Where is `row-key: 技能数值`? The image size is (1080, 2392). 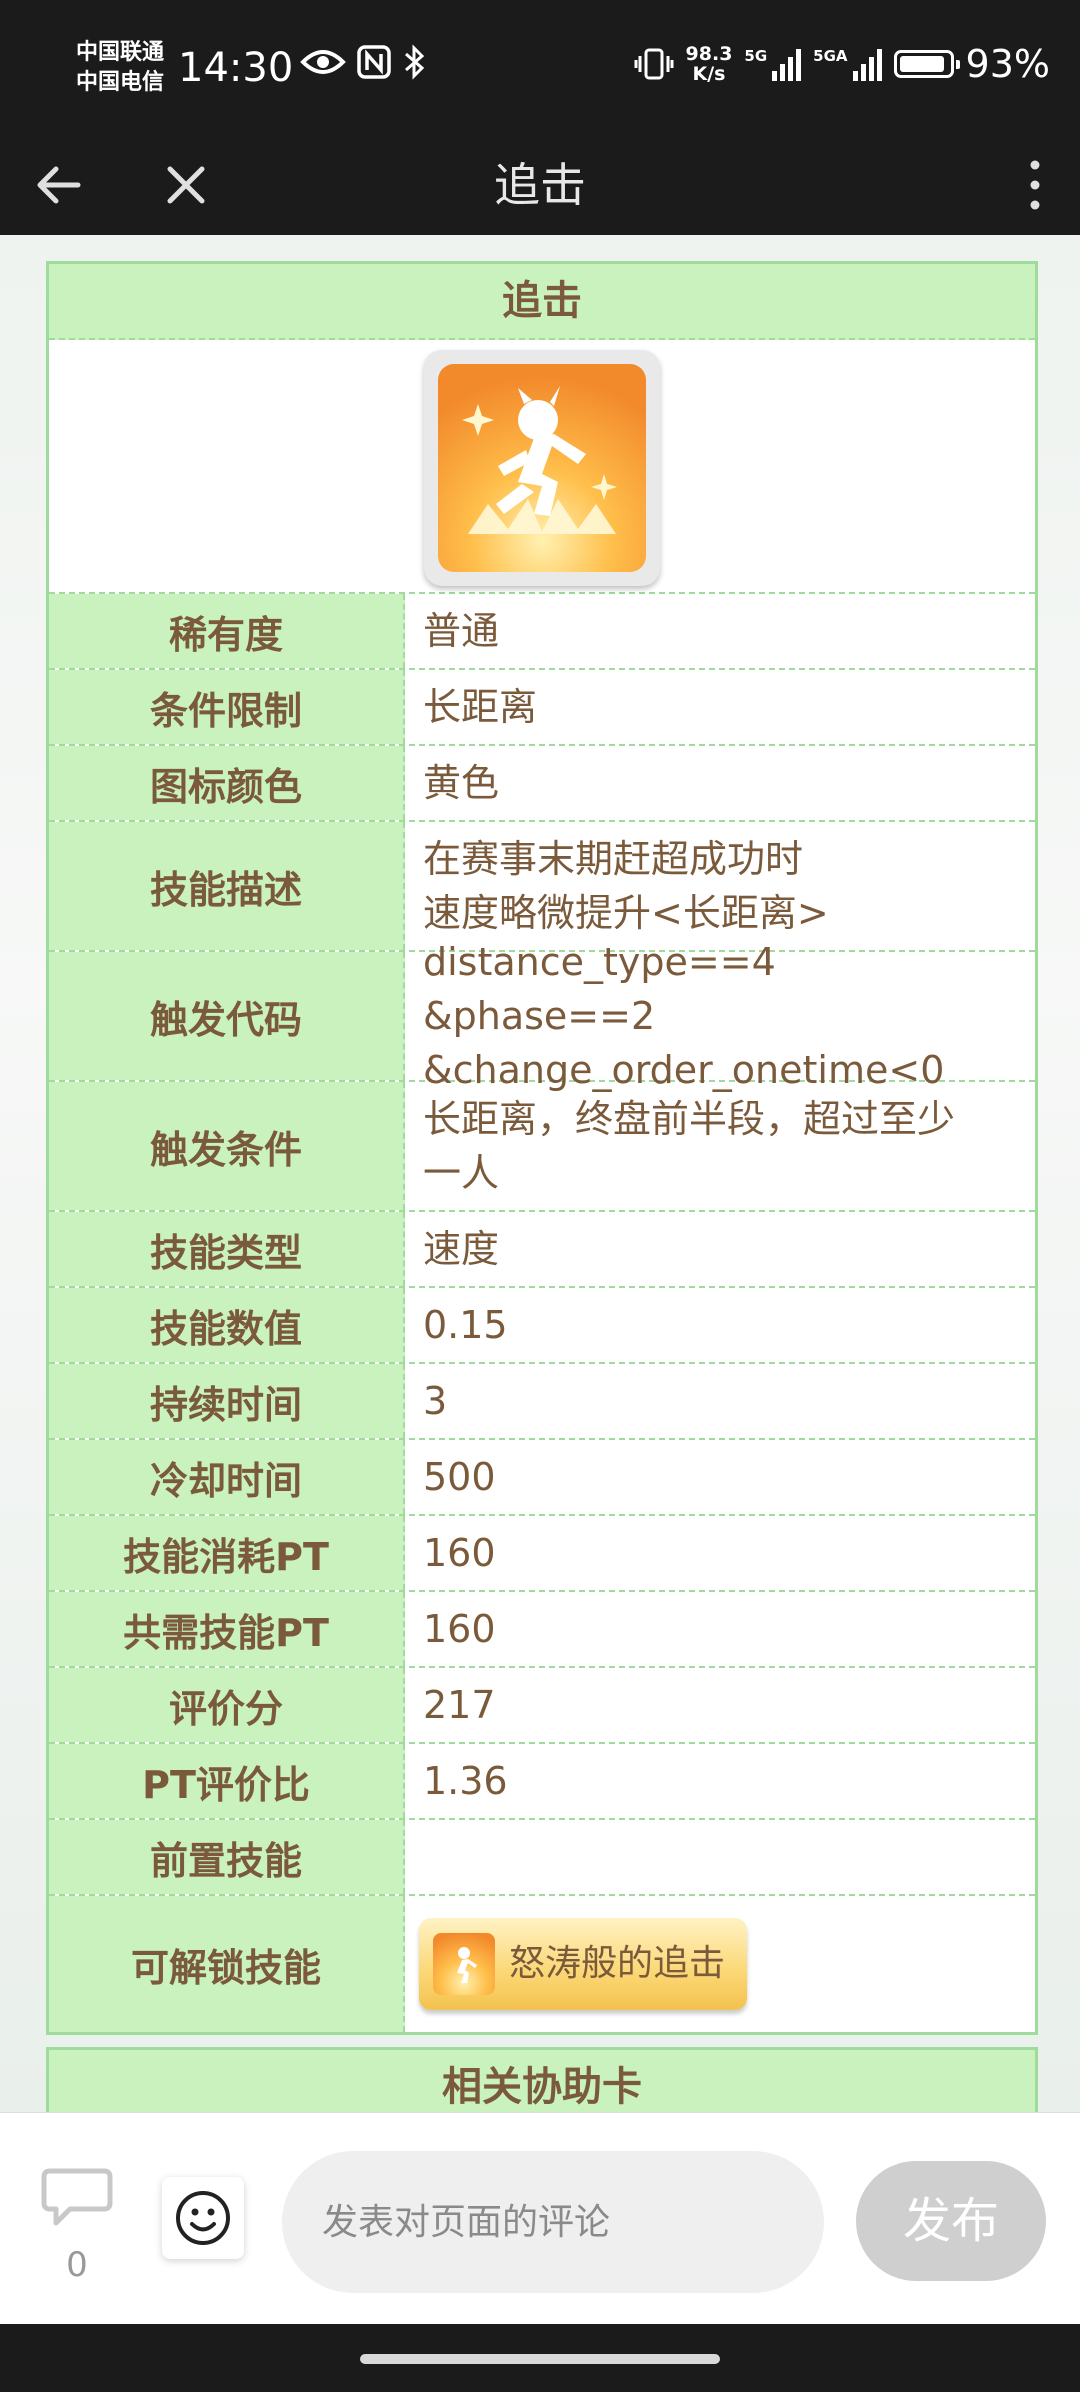 row-key: 技能数值 is located at coordinates (227, 1325).